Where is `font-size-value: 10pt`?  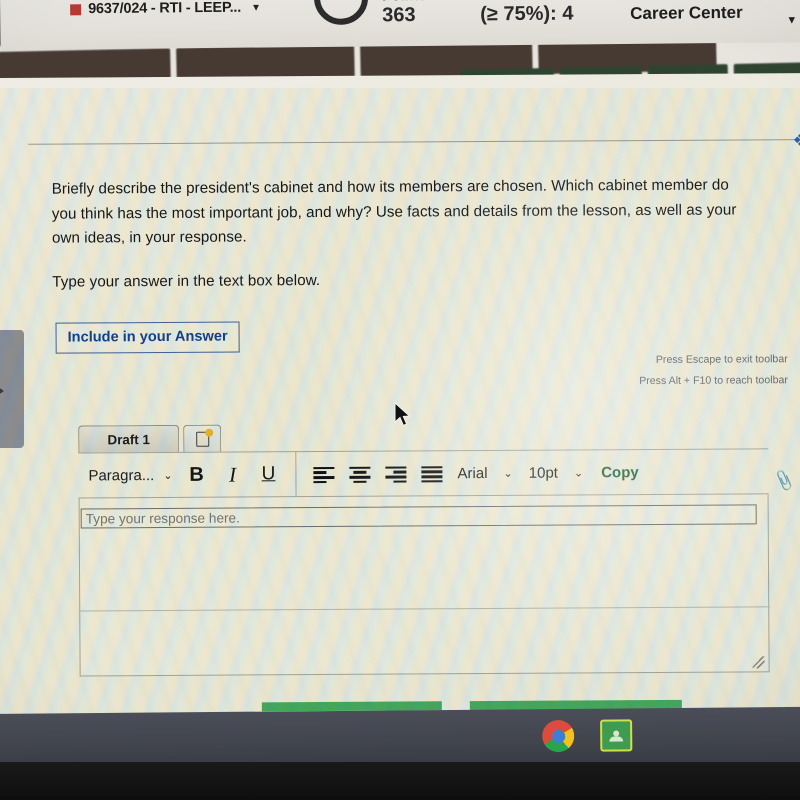 font-size-value: 10pt is located at coordinates (543, 473).